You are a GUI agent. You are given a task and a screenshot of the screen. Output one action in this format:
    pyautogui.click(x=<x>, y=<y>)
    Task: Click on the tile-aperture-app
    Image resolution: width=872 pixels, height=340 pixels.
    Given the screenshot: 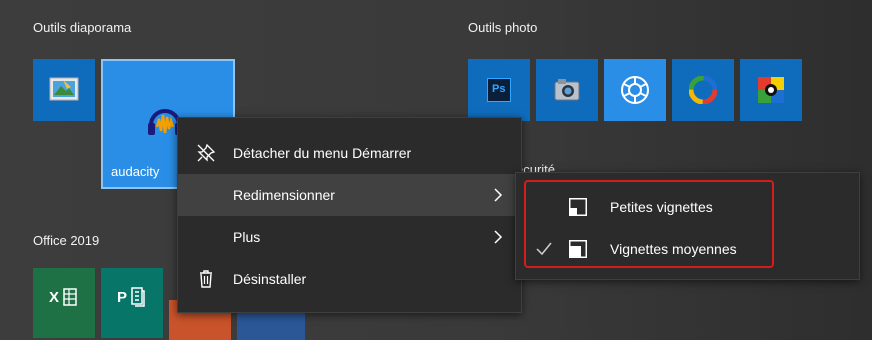 What is the action you would take?
    pyautogui.click(x=635, y=90)
    